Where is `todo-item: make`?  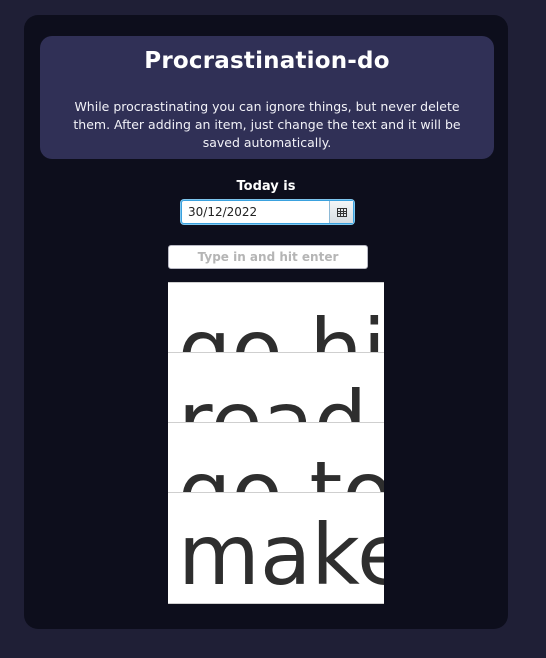 todo-item: make is located at coordinates (276, 548).